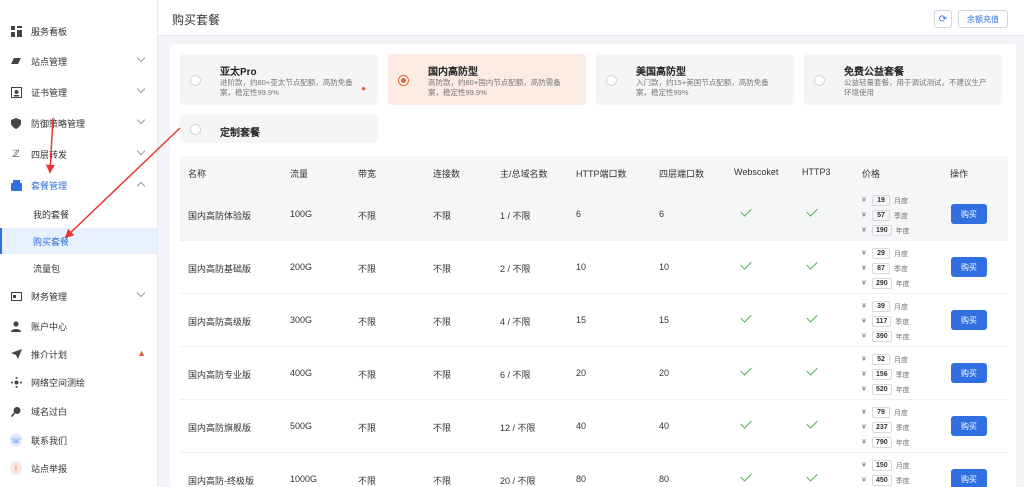 The image size is (1024, 487). Describe the element at coordinates (279, 129) in the screenshot. I see `plan-card-custom: 定制套餐` at that location.